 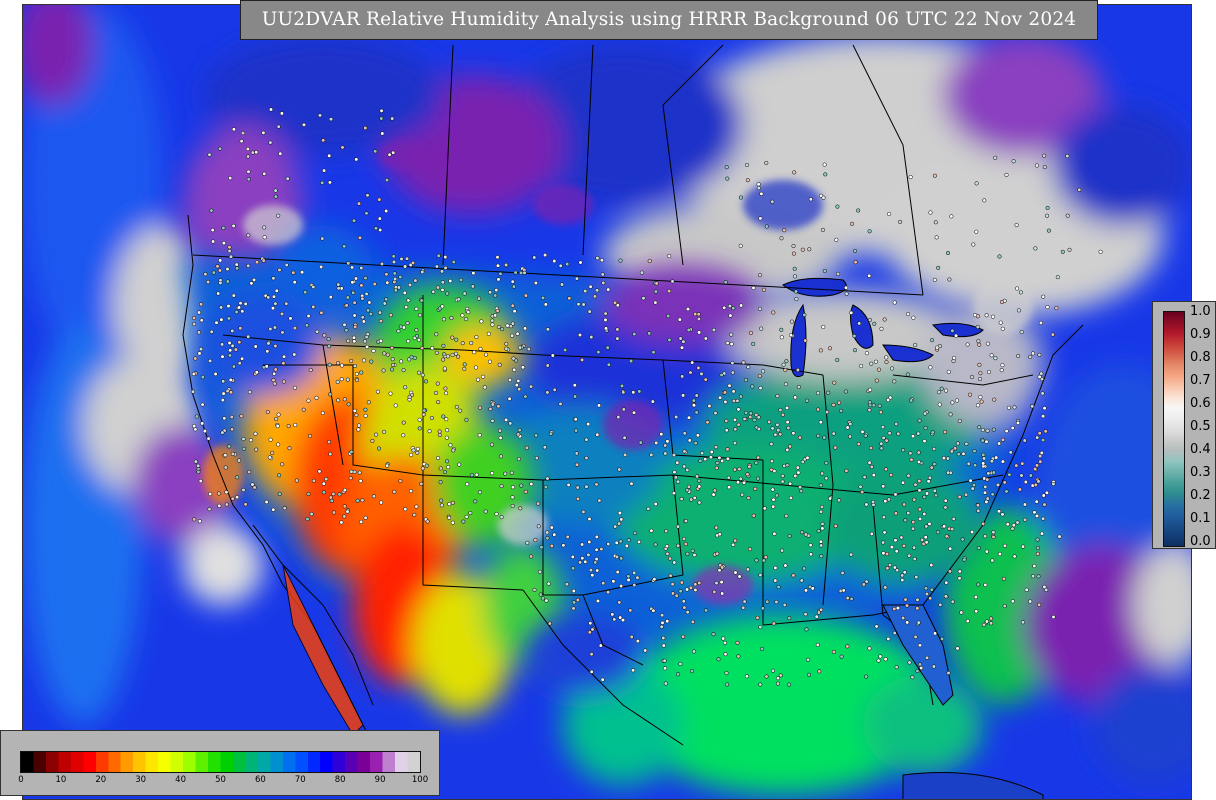 I want to click on rh-tick-label: 90, so click(x=380, y=780).